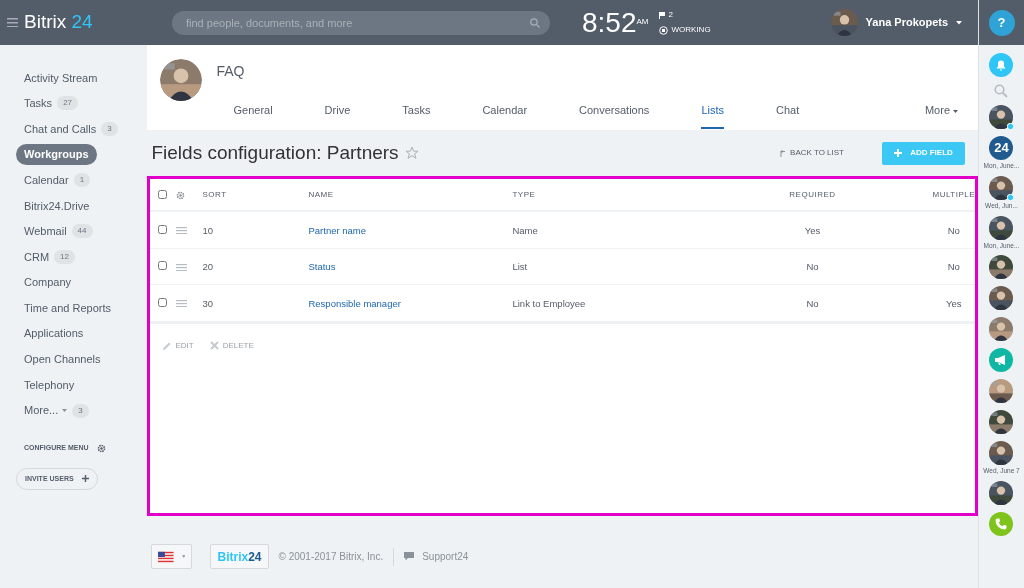 The height and width of the screenshot is (588, 1024). Describe the element at coordinates (45, 231) in the screenshot. I see `sidebar-item: Webmail` at that location.